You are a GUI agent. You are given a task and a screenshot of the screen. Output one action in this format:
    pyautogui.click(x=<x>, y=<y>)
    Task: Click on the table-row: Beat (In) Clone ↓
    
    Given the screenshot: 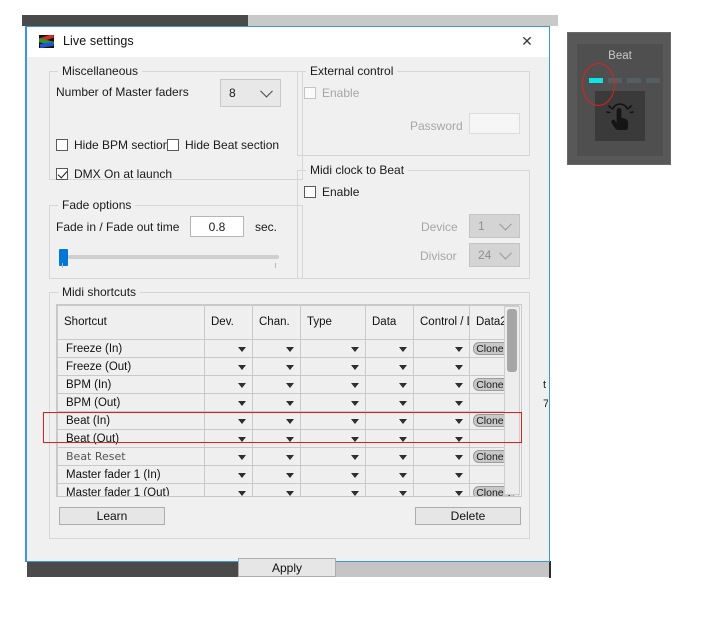 What is the action you would take?
    pyautogui.click(x=288, y=420)
    